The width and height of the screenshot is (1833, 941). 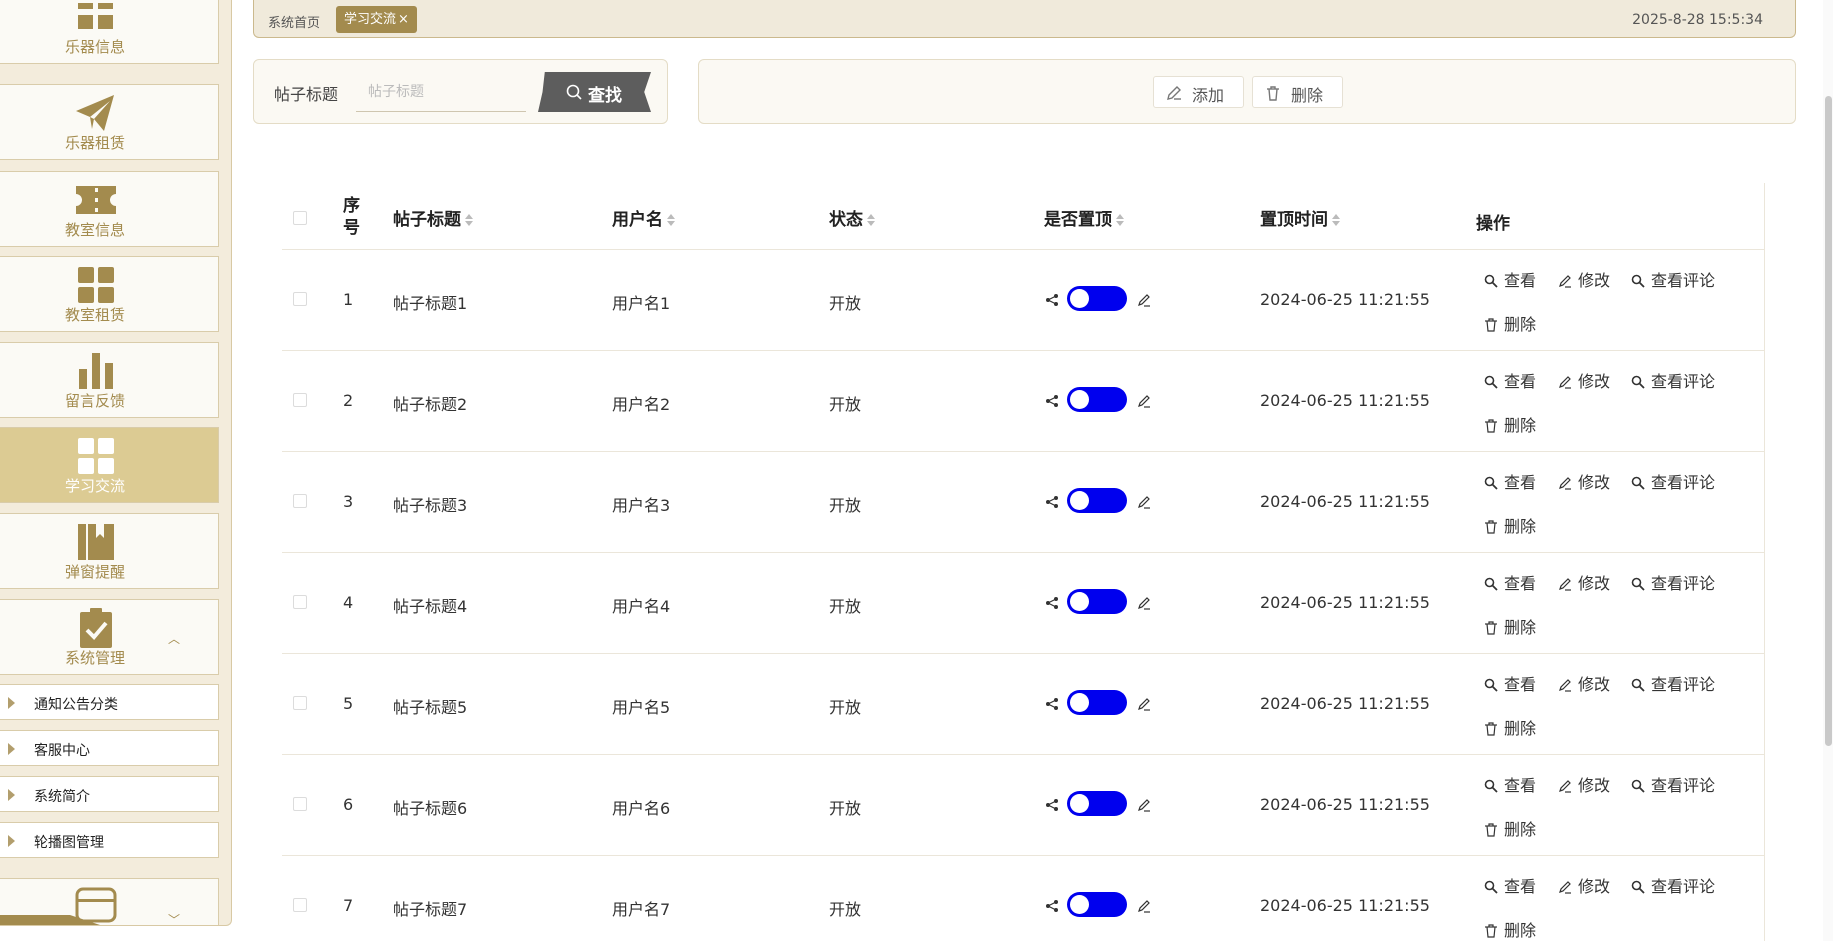 I want to click on row-status: 开放, so click(x=845, y=404).